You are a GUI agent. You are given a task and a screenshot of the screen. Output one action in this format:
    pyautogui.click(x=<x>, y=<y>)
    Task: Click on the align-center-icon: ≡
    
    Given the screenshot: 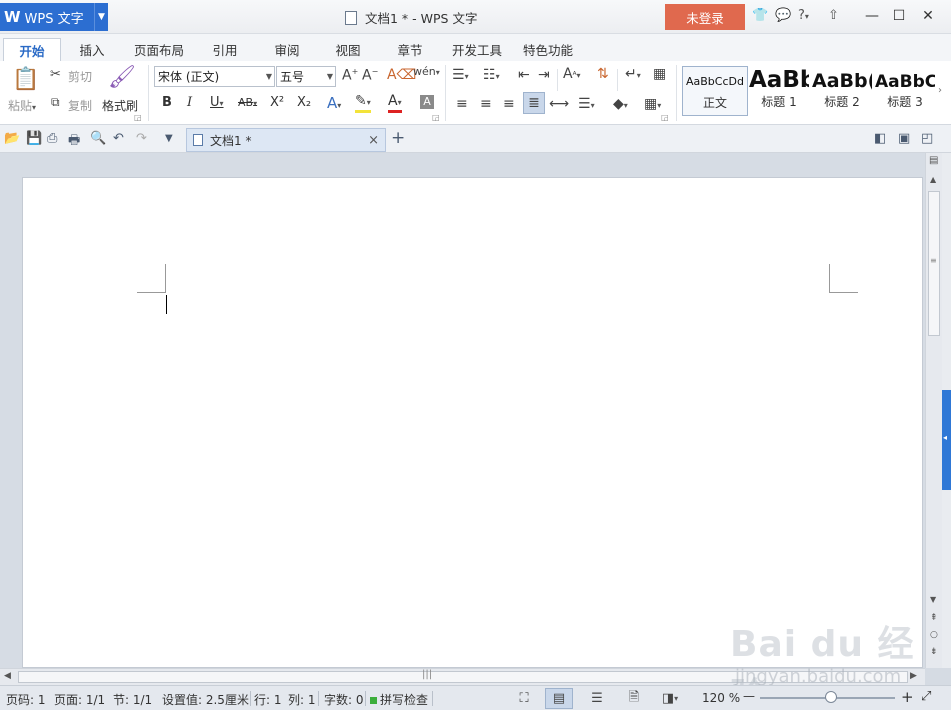 What is the action you would take?
    pyautogui.click(x=486, y=104)
    